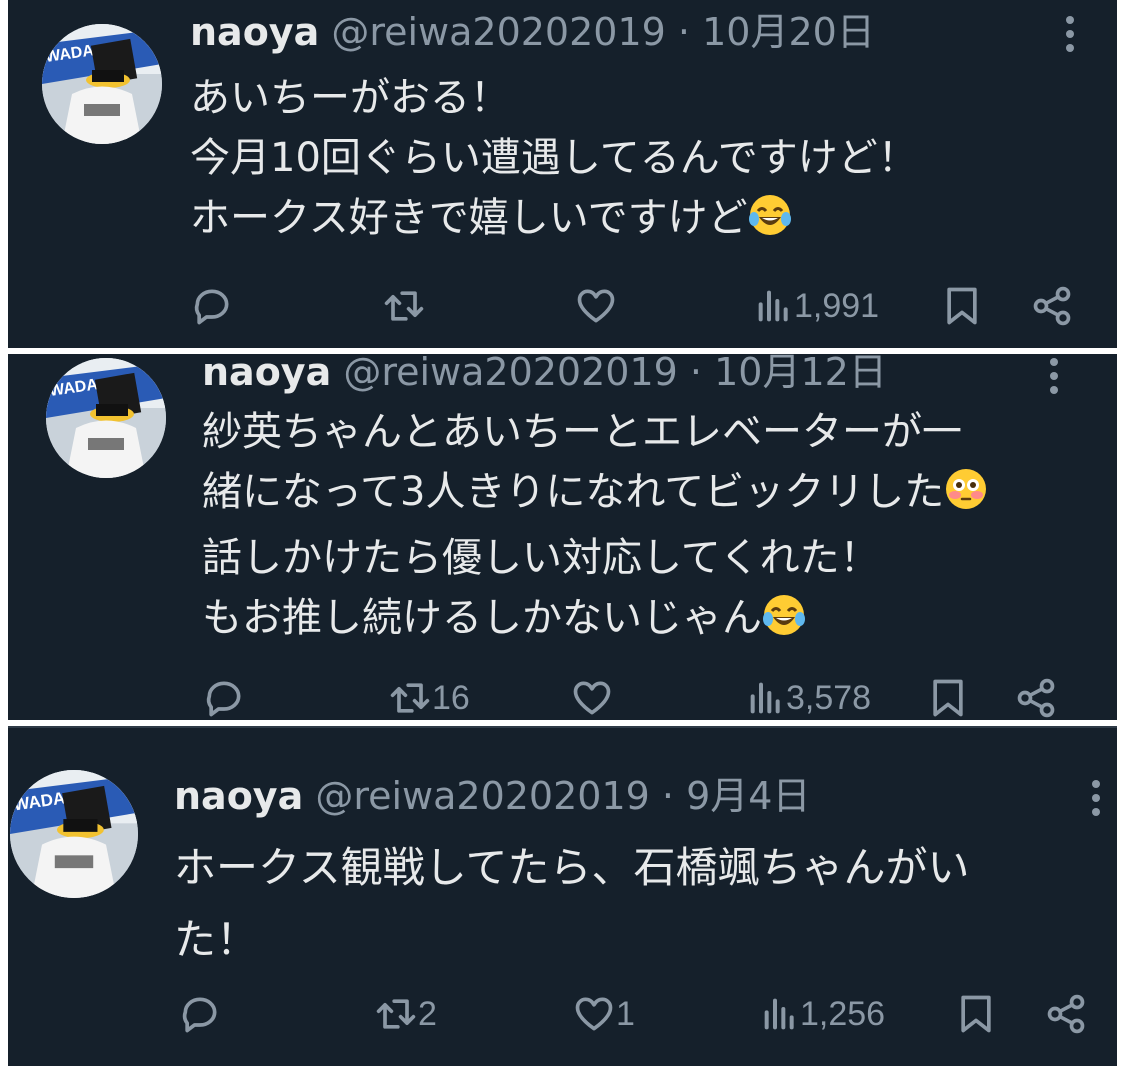 Image resolution: width=1125 pixels, height=1066 pixels. I want to click on views-button: 3,578, so click(808, 698).